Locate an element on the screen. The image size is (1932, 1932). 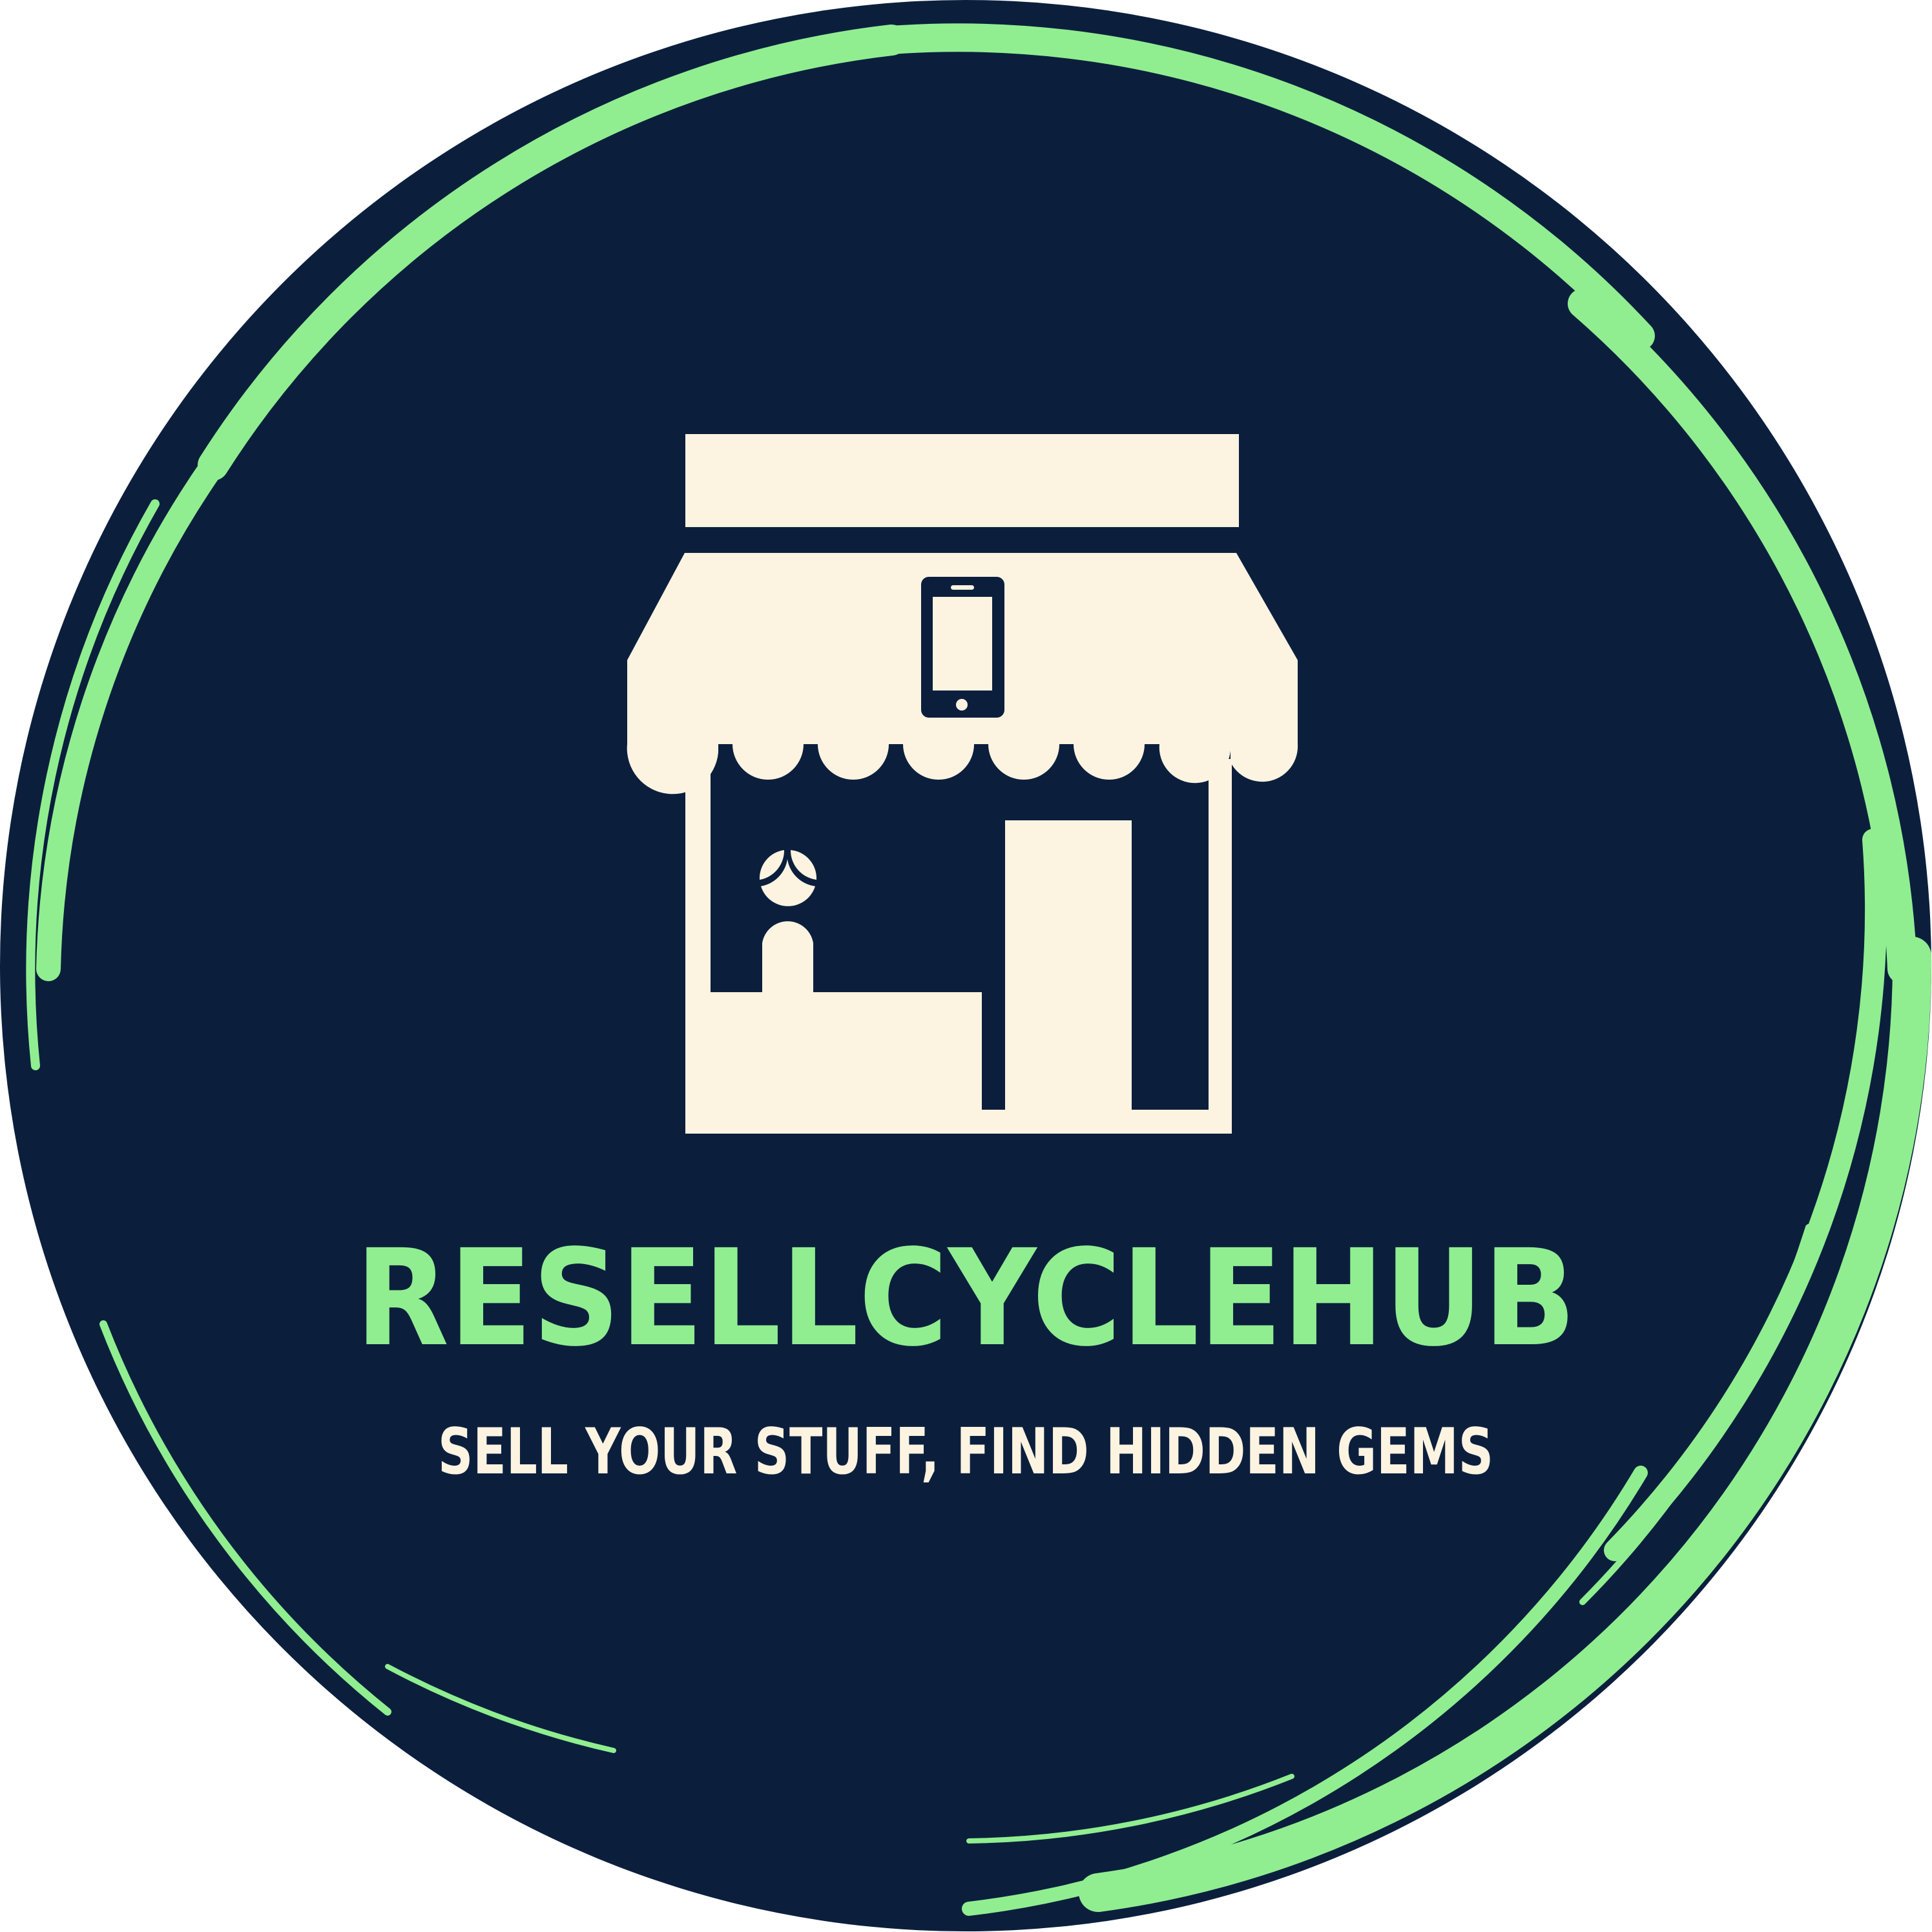
door-knob is located at coordinates (1095, 998).